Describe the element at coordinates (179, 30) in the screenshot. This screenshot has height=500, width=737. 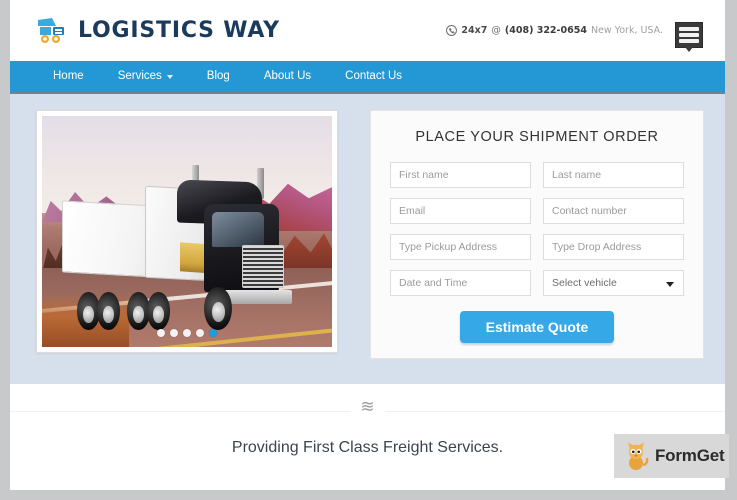
I see `brand-name: LOGISTICS WAY` at that location.